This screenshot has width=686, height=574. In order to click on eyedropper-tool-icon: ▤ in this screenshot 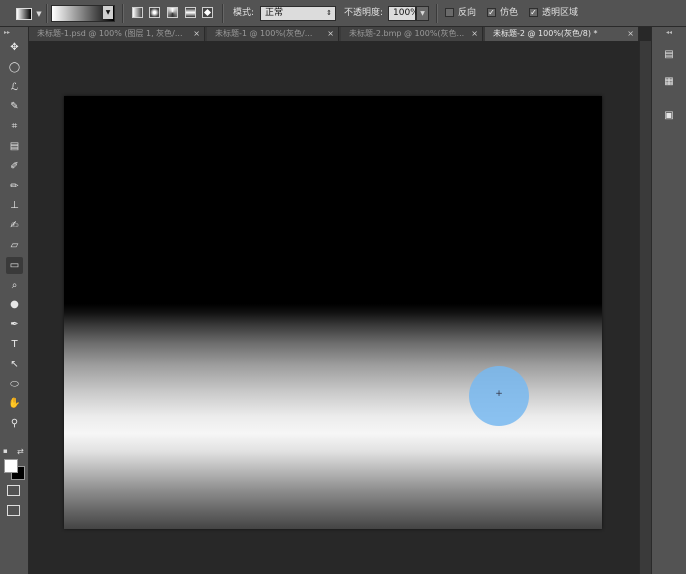, I will do `click(14, 146)`.